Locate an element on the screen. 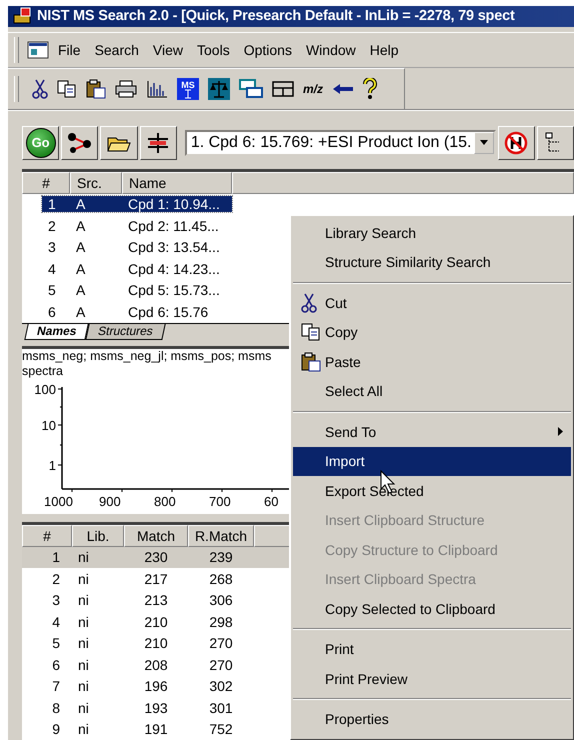  axis-label: 100 is located at coordinates (45, 389).